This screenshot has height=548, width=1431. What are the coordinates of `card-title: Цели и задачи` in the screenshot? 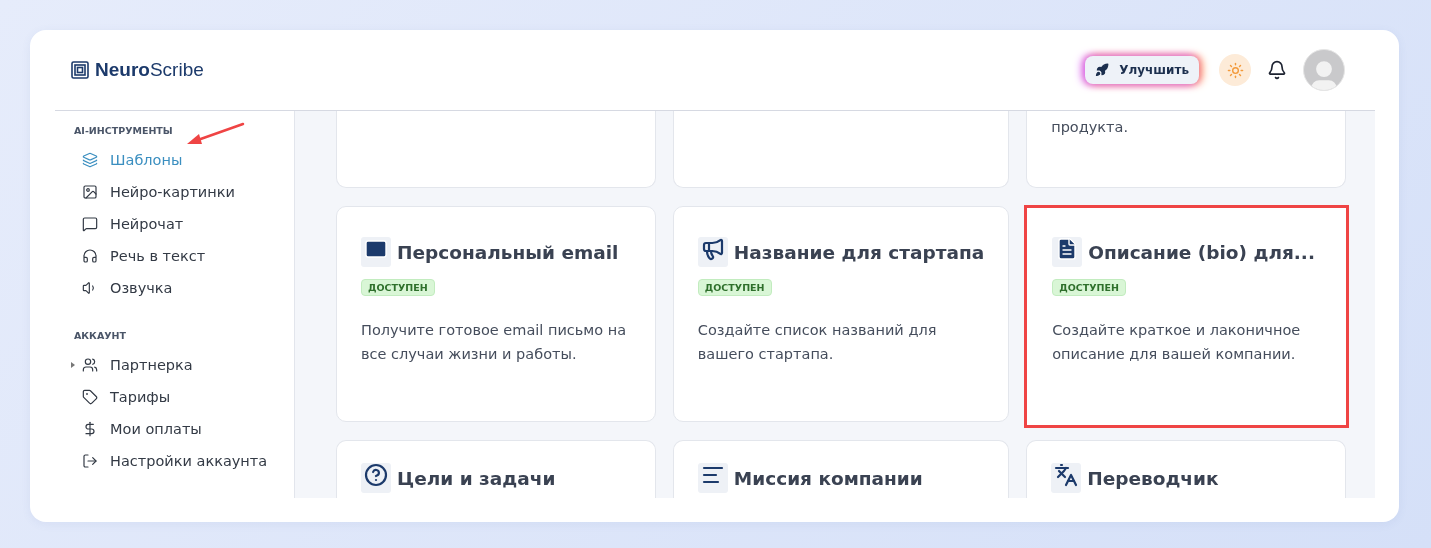 It's located at (476, 478).